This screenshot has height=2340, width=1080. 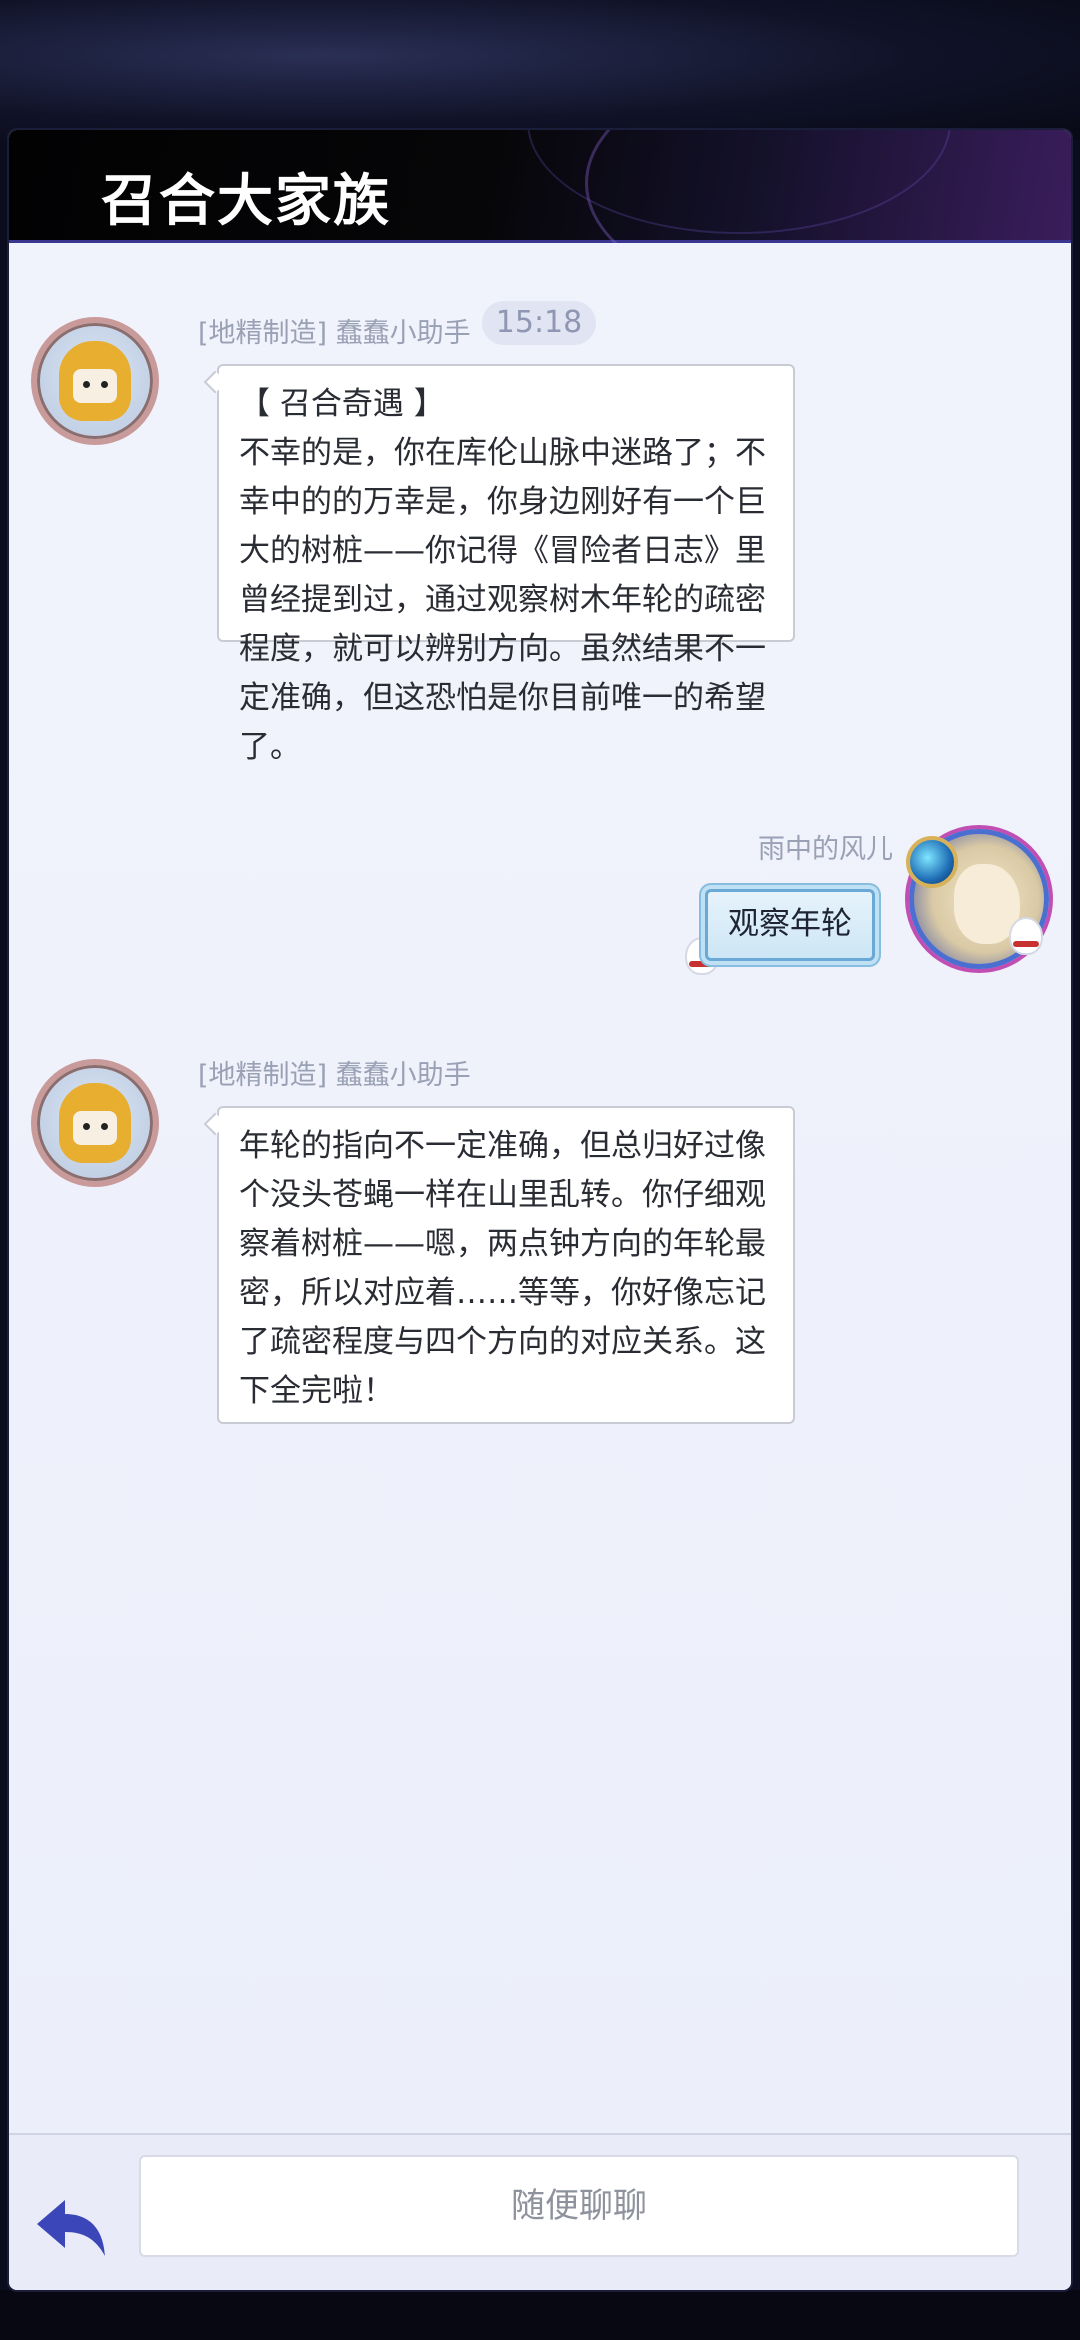 What do you see at coordinates (540, 223) in the screenshot?
I see `panel-header: 召合大家族` at bounding box center [540, 223].